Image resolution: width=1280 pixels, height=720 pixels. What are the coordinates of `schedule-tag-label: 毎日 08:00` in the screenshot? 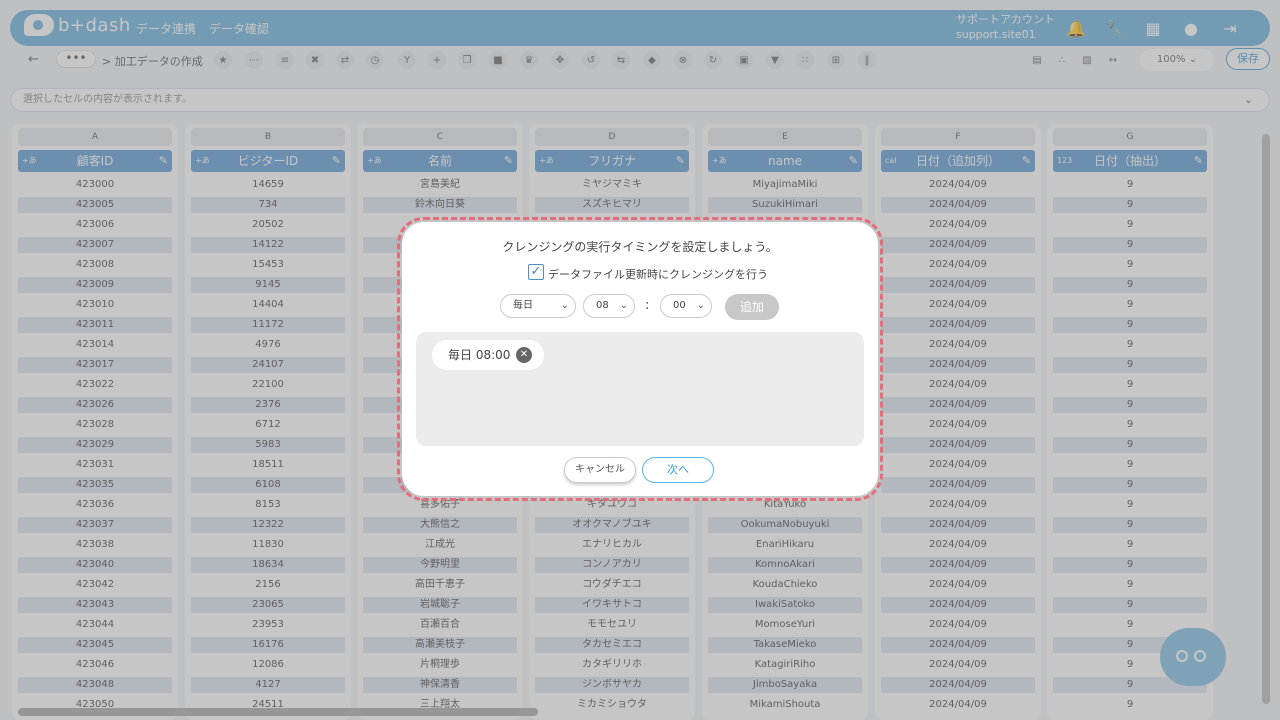 It's located at (479, 355).